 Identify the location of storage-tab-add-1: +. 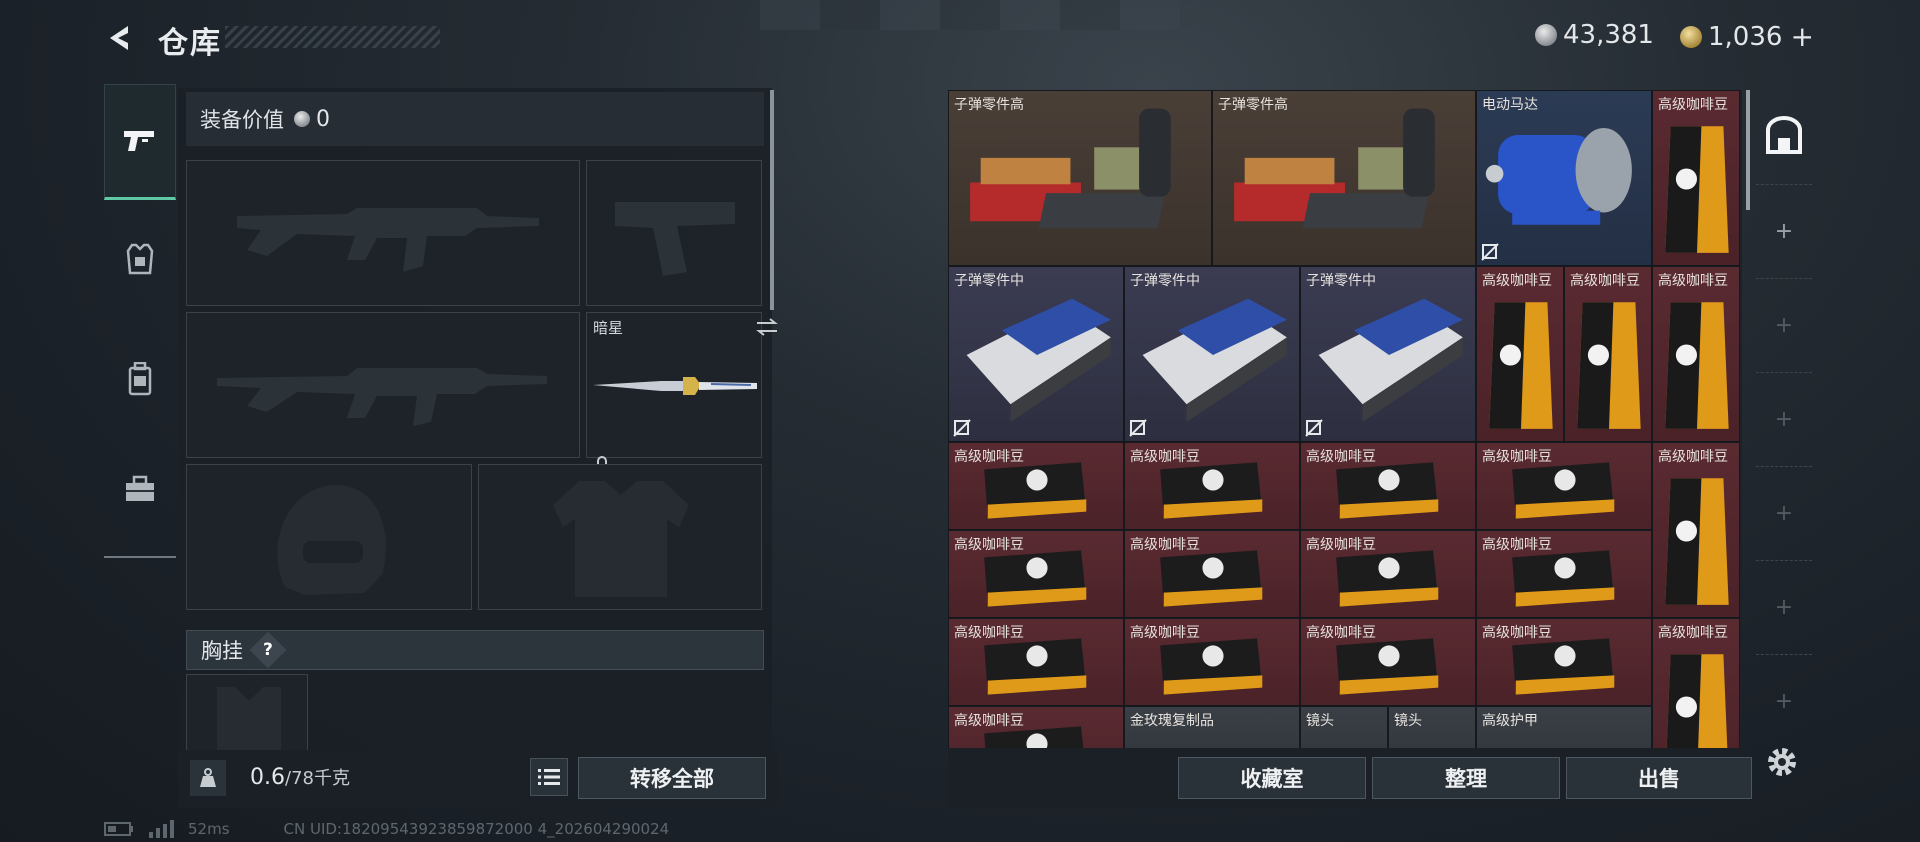
(1784, 230).